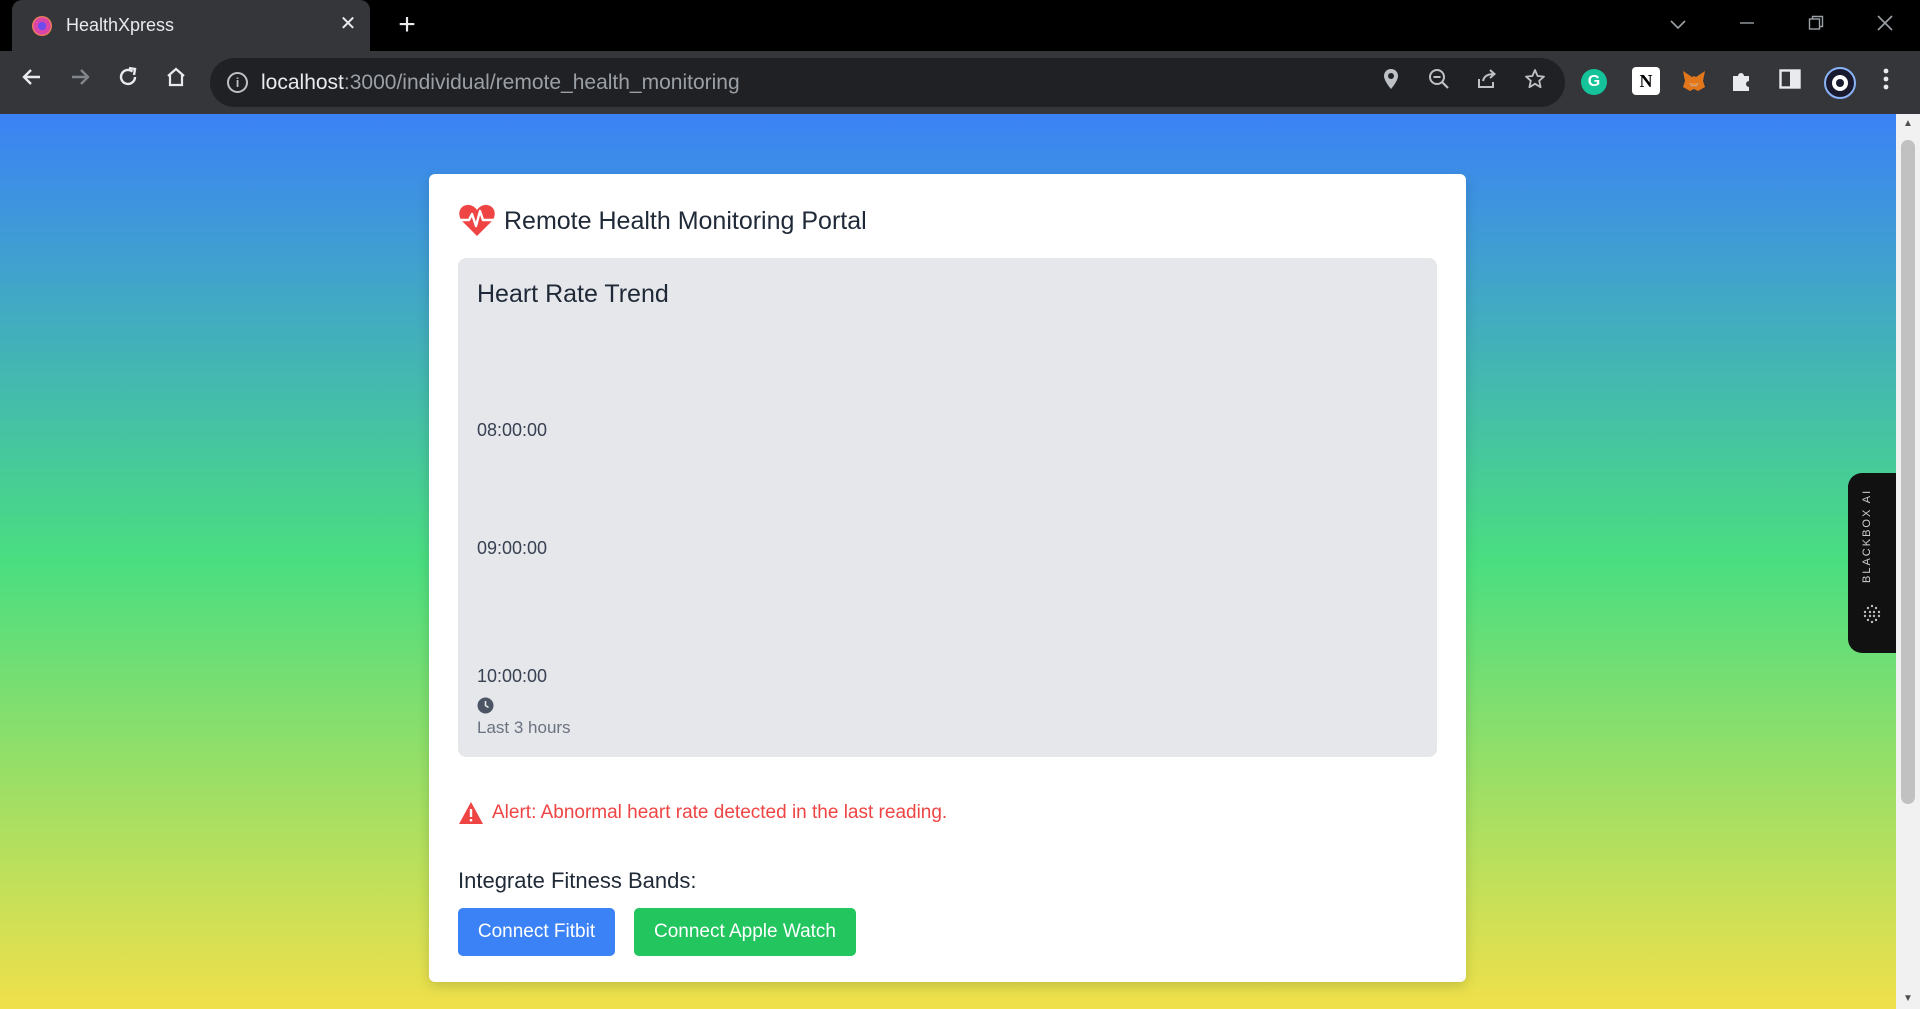  I want to click on tab-title: HealthXpress, so click(120, 25).